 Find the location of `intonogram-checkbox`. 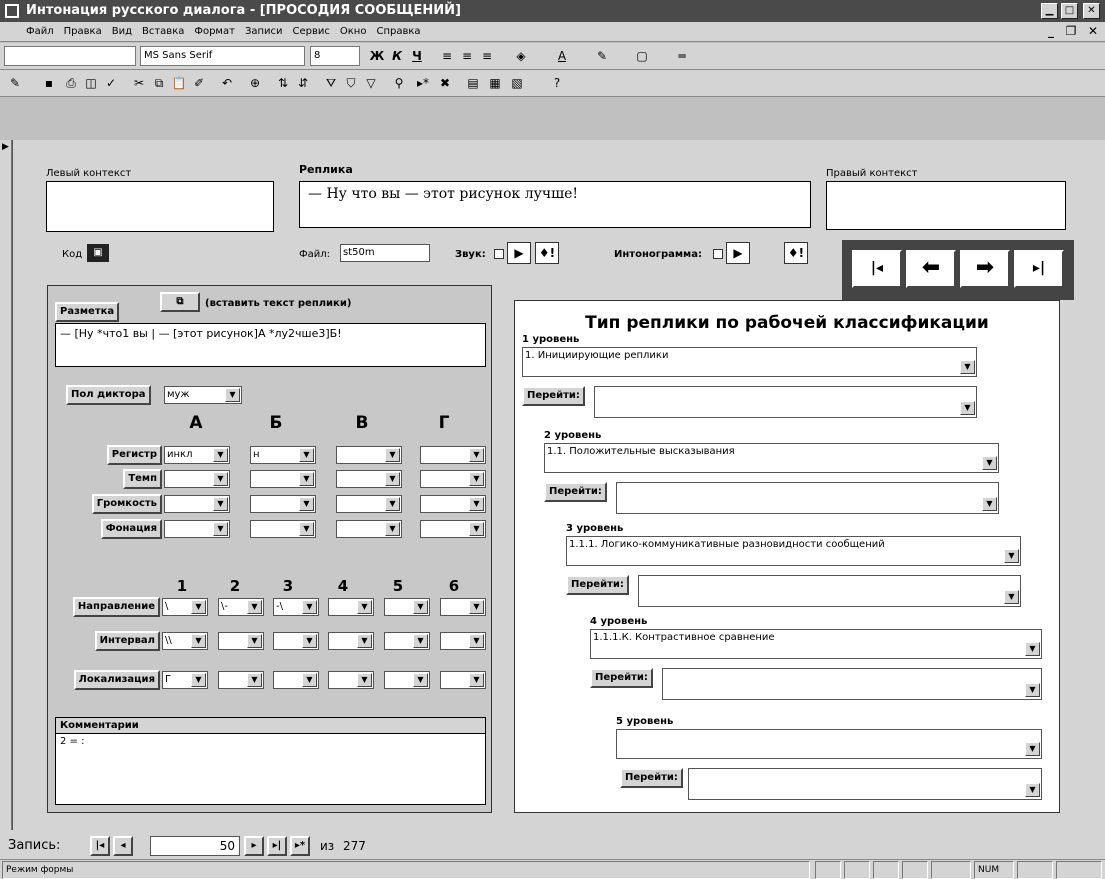

intonogram-checkbox is located at coordinates (718, 254).